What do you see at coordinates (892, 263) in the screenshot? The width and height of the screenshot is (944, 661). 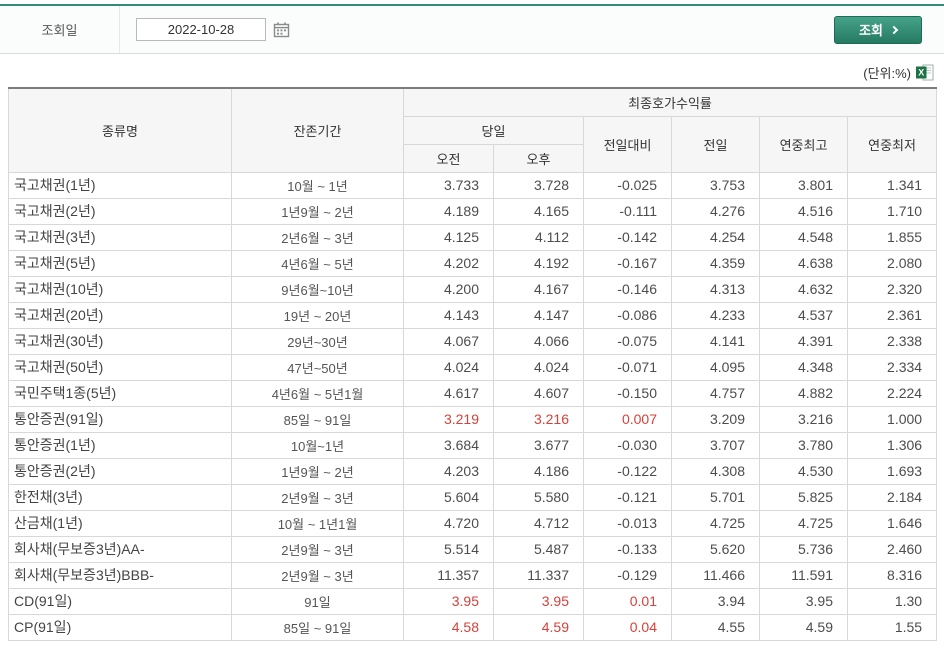 I see `year-low: 2.080` at bounding box center [892, 263].